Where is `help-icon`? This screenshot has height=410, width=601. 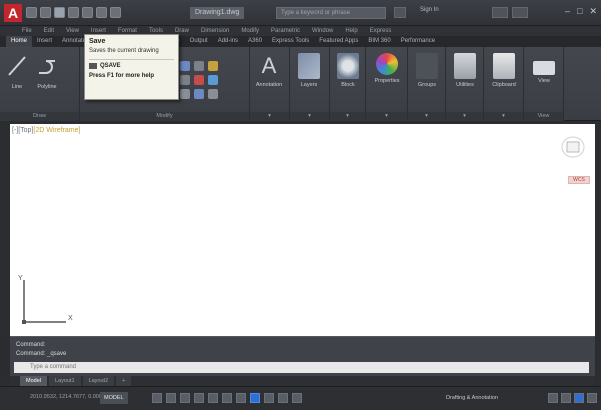
help-icon is located at coordinates (520, 12).